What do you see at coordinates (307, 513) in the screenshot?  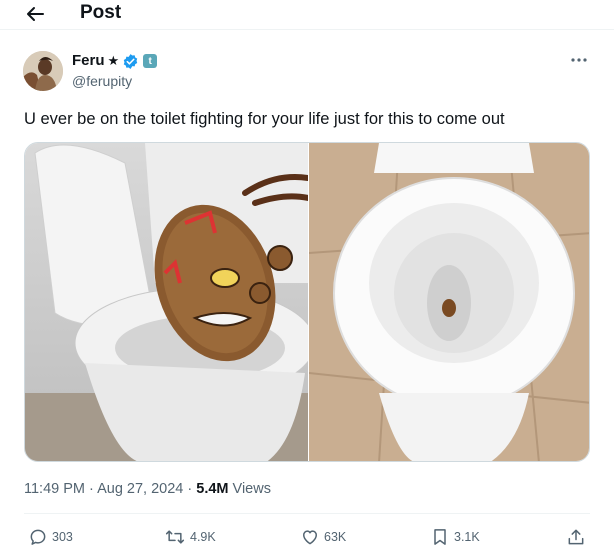 I see `divider` at bounding box center [307, 513].